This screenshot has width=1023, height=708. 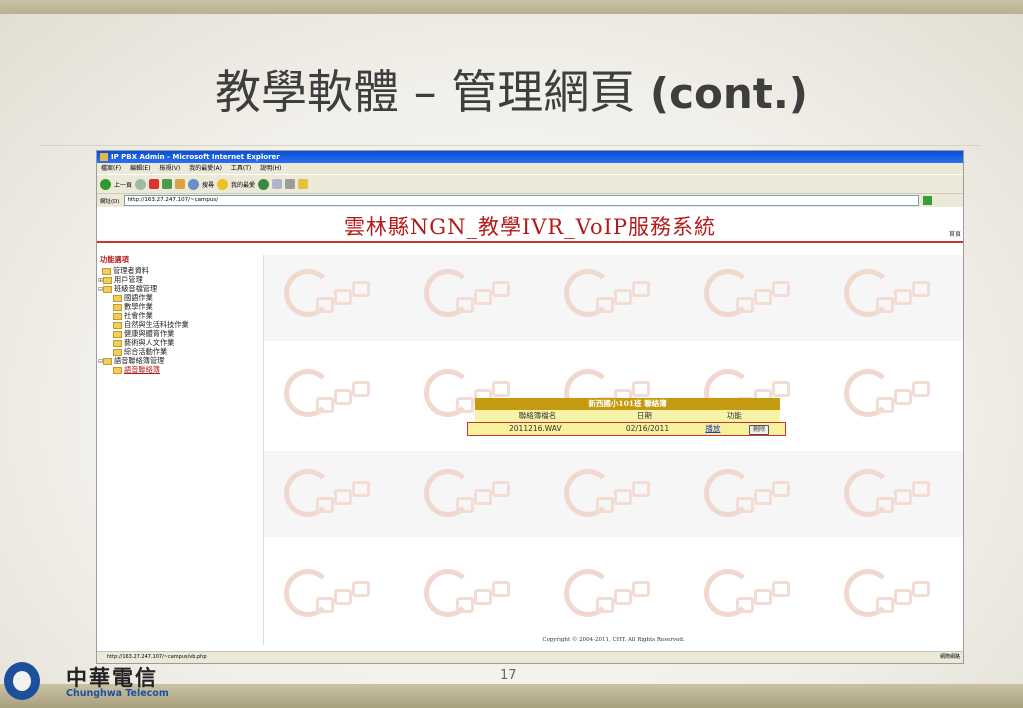 I want to click on mail-icon, so click(x=277, y=184).